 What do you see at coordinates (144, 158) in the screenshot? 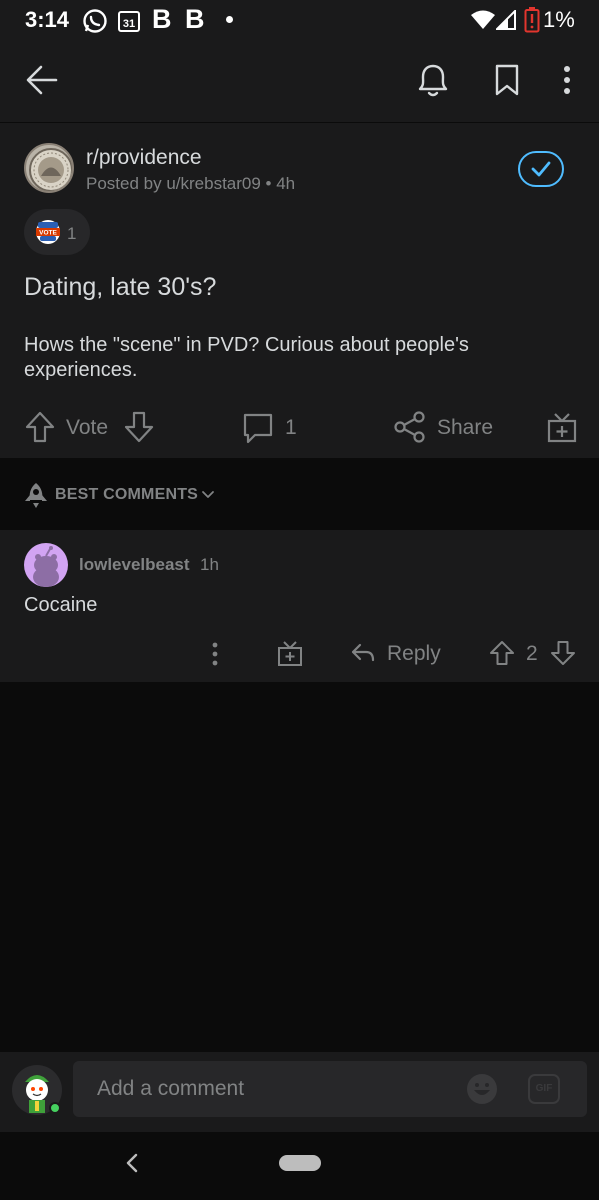
I see `subreddit-name: r/providence` at bounding box center [144, 158].